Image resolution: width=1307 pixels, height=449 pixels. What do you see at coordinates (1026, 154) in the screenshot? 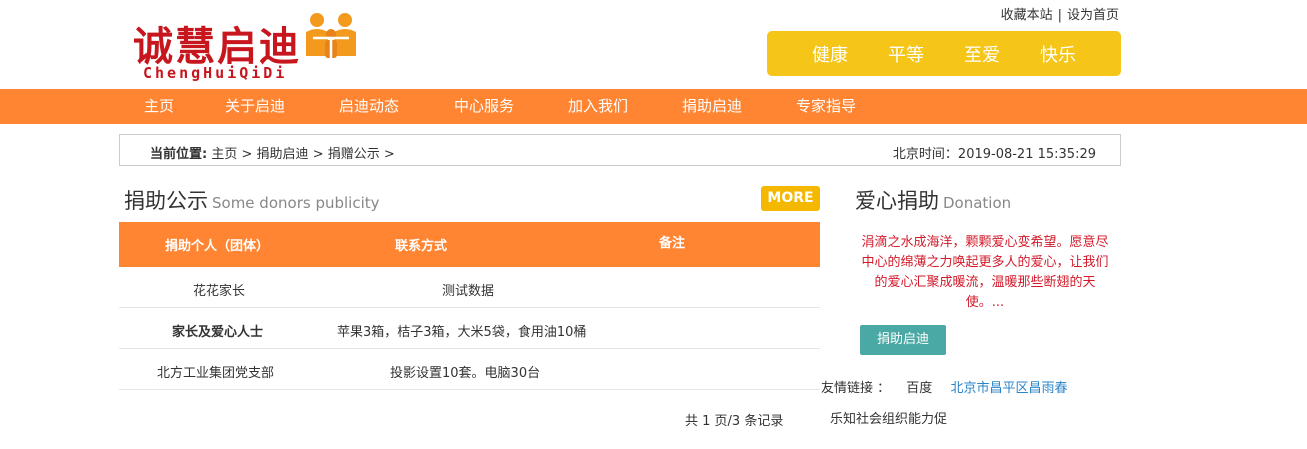
I see `time-value: 2019-08-21 15:35:29` at bounding box center [1026, 154].